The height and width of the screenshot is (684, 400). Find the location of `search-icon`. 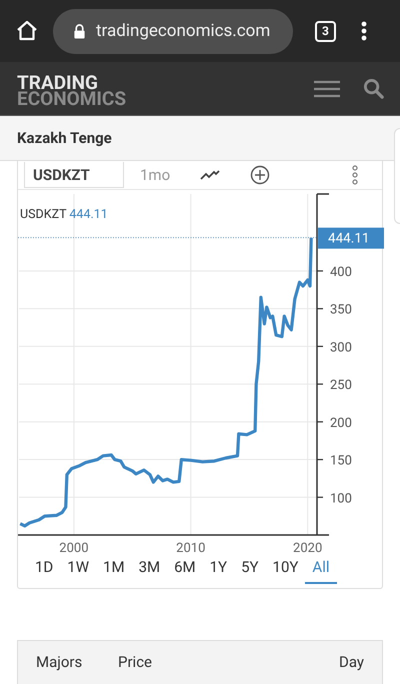

search-icon is located at coordinates (373, 88).